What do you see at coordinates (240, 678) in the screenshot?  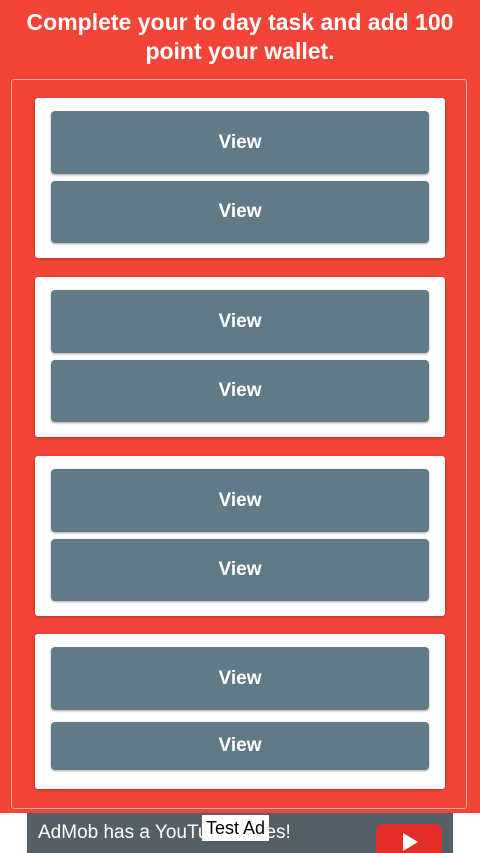 I see `view-button-4a: View` at bounding box center [240, 678].